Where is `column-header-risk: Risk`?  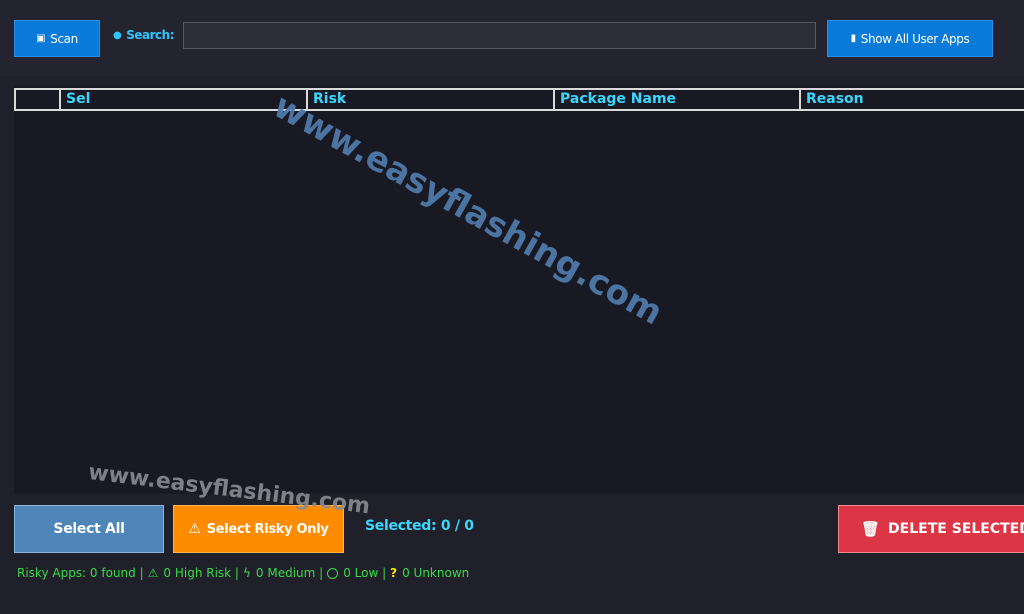 column-header-risk: Risk is located at coordinates (429, 99).